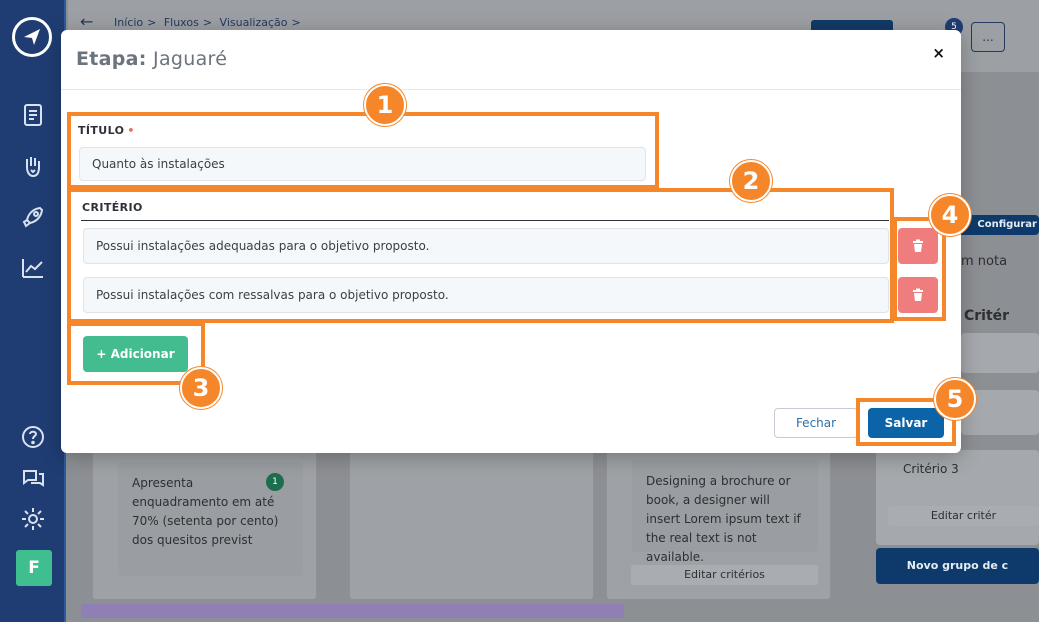 The width and height of the screenshot is (1039, 622). What do you see at coordinates (275, 482) in the screenshot?
I see `count-badge: 1` at bounding box center [275, 482].